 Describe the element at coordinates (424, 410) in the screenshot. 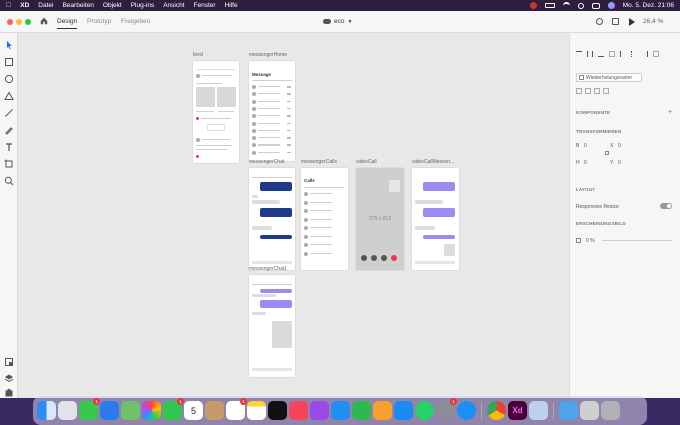

I see `whatsapp-icon` at that location.